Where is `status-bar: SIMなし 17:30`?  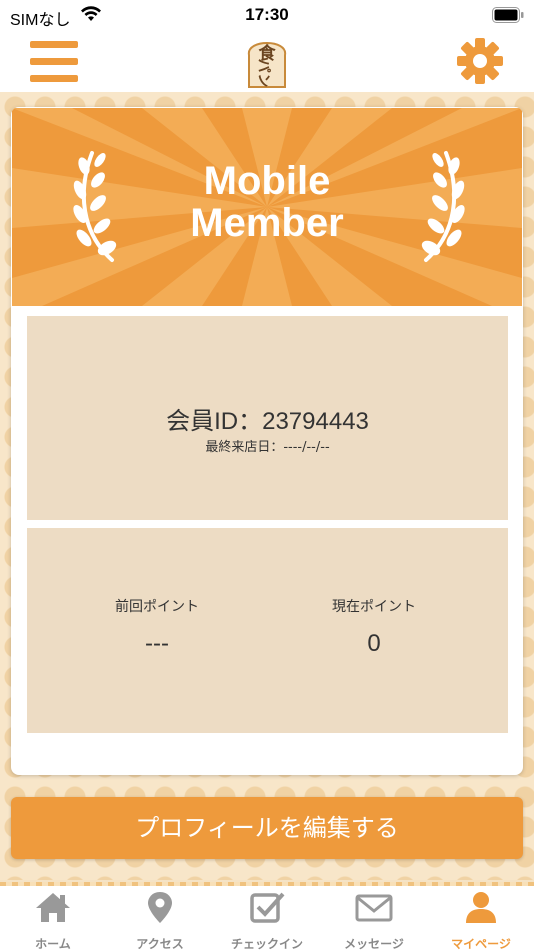
status-bar: SIMなし 17:30 is located at coordinates (267, 15).